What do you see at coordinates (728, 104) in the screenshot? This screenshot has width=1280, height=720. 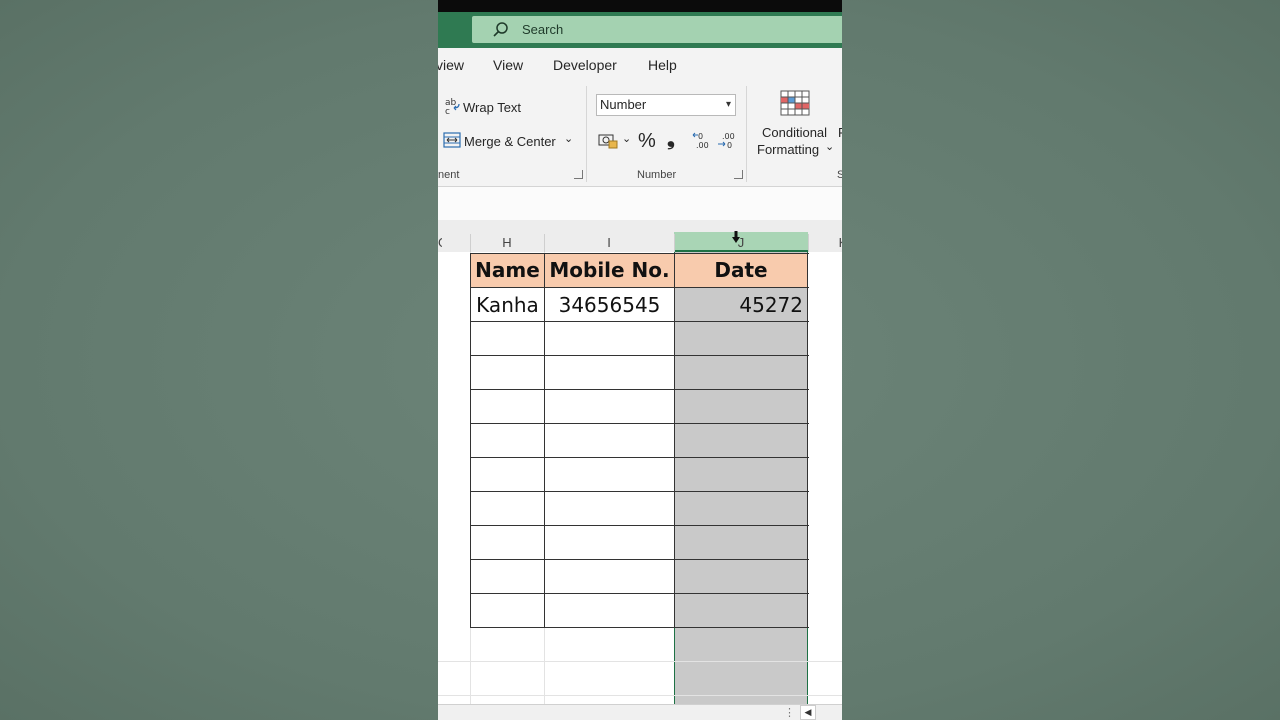 I see `chevron-down-icon: ▾` at bounding box center [728, 104].